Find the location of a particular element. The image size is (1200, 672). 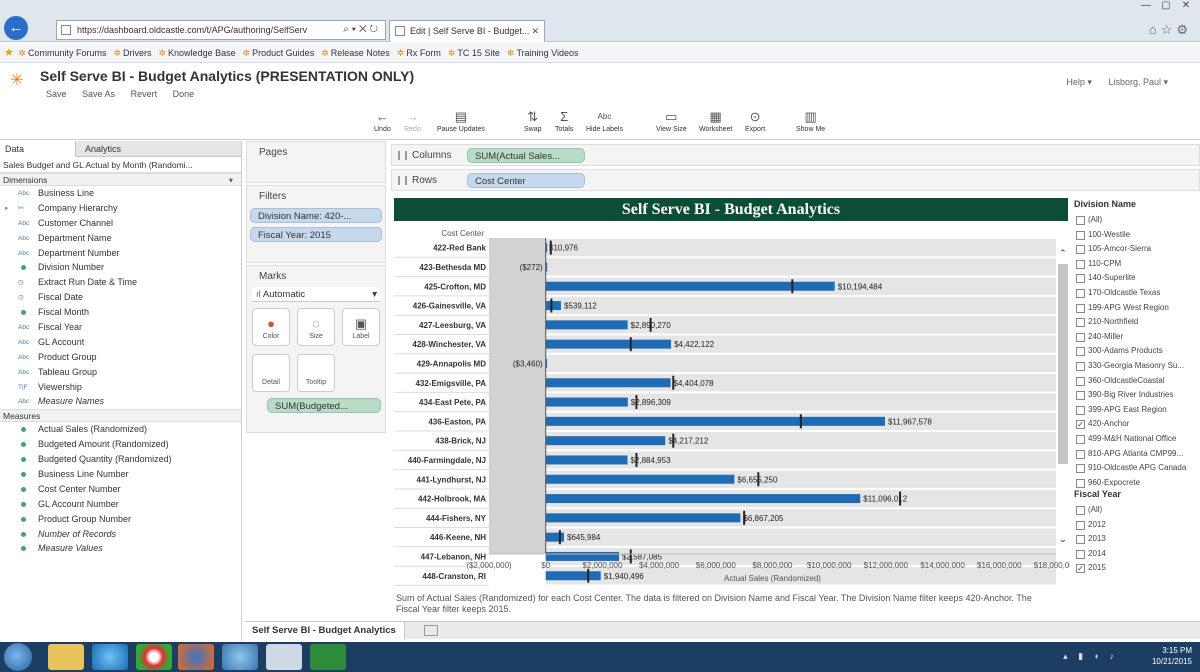

label-button: ▣ Label is located at coordinates (361, 327).